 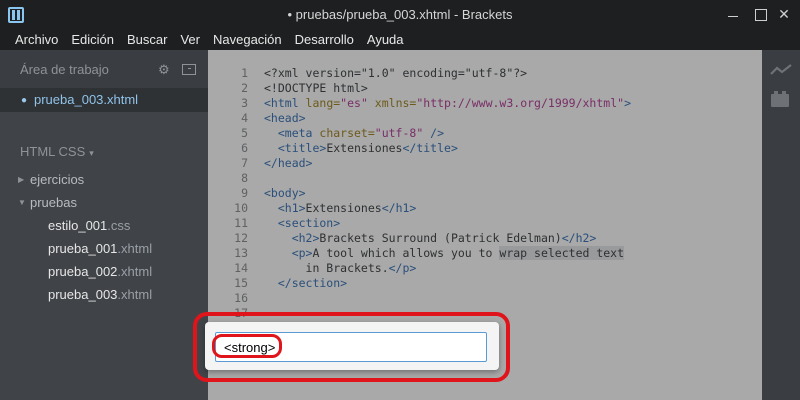 I want to click on code-token: Brackets Surround (Patrick Edelman), so click(x=440, y=238).